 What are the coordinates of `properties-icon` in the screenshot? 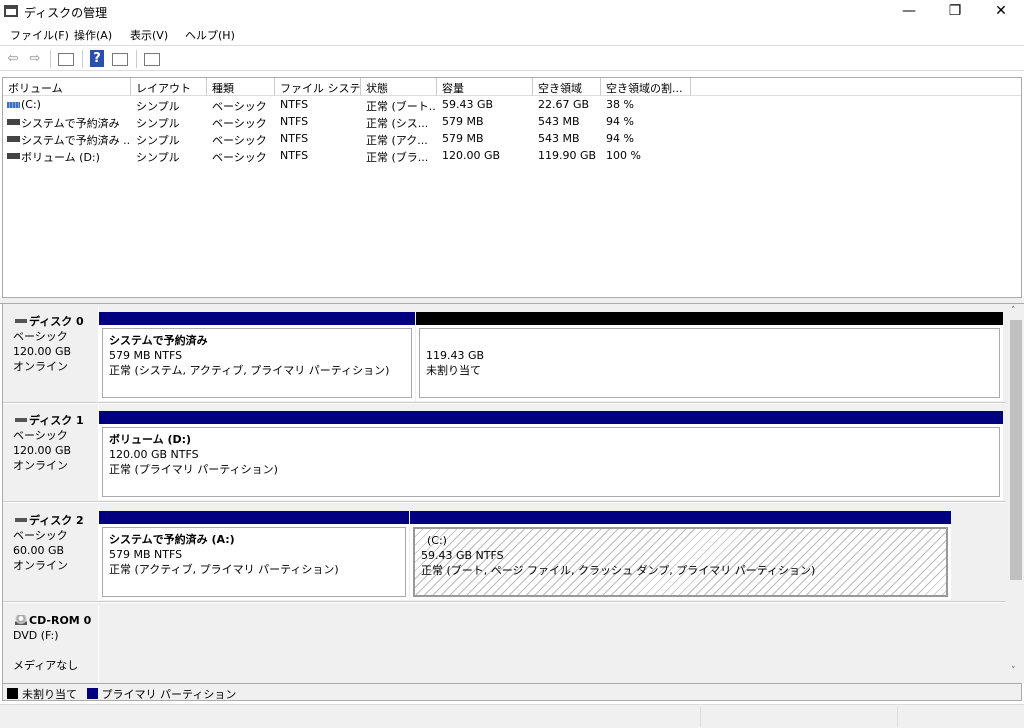 It's located at (152, 59).